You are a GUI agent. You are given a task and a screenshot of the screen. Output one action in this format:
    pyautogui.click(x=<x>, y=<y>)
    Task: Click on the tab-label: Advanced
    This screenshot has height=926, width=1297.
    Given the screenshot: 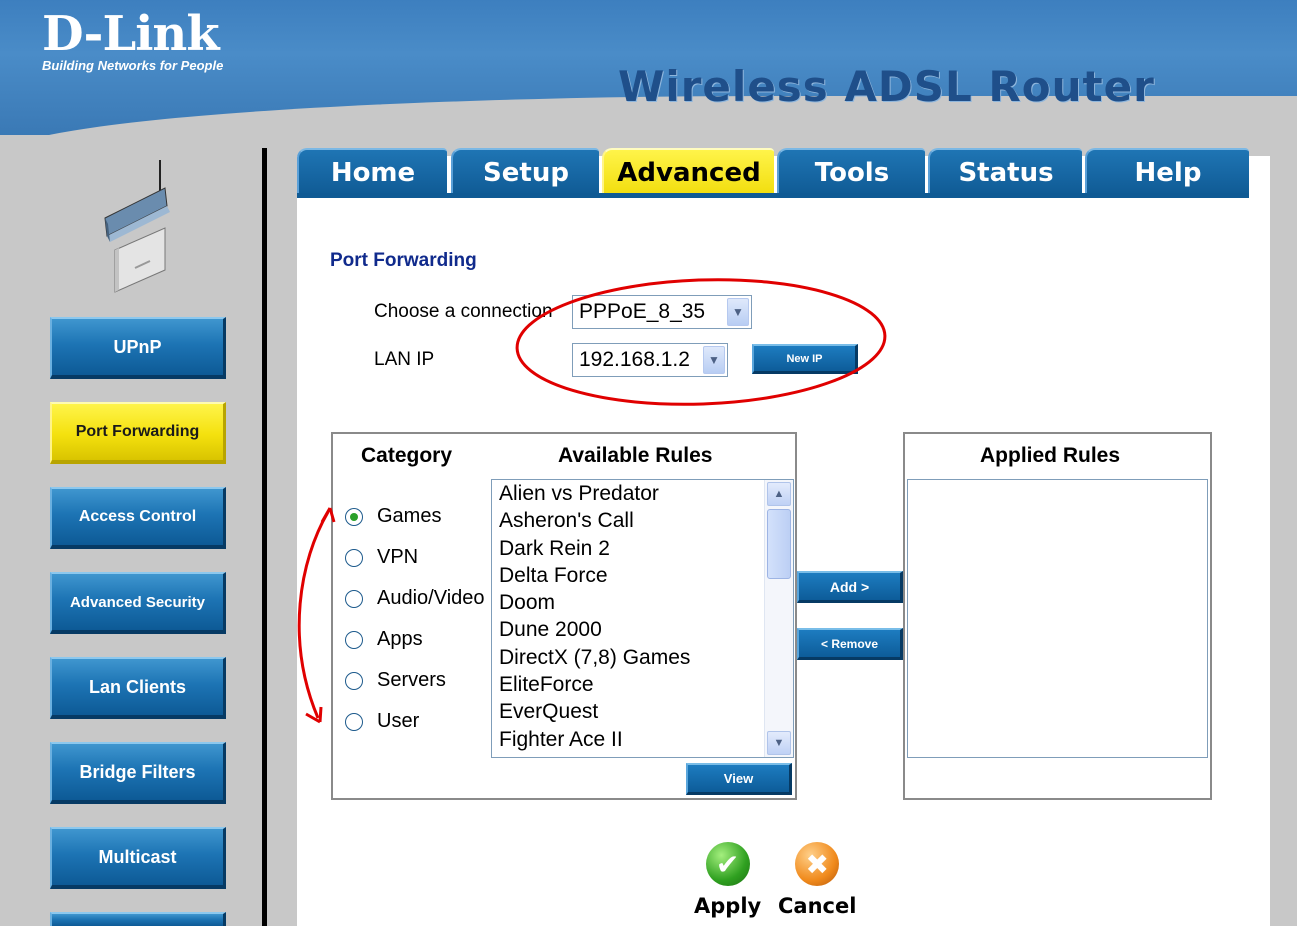 What is the action you would take?
    pyautogui.click(x=689, y=173)
    